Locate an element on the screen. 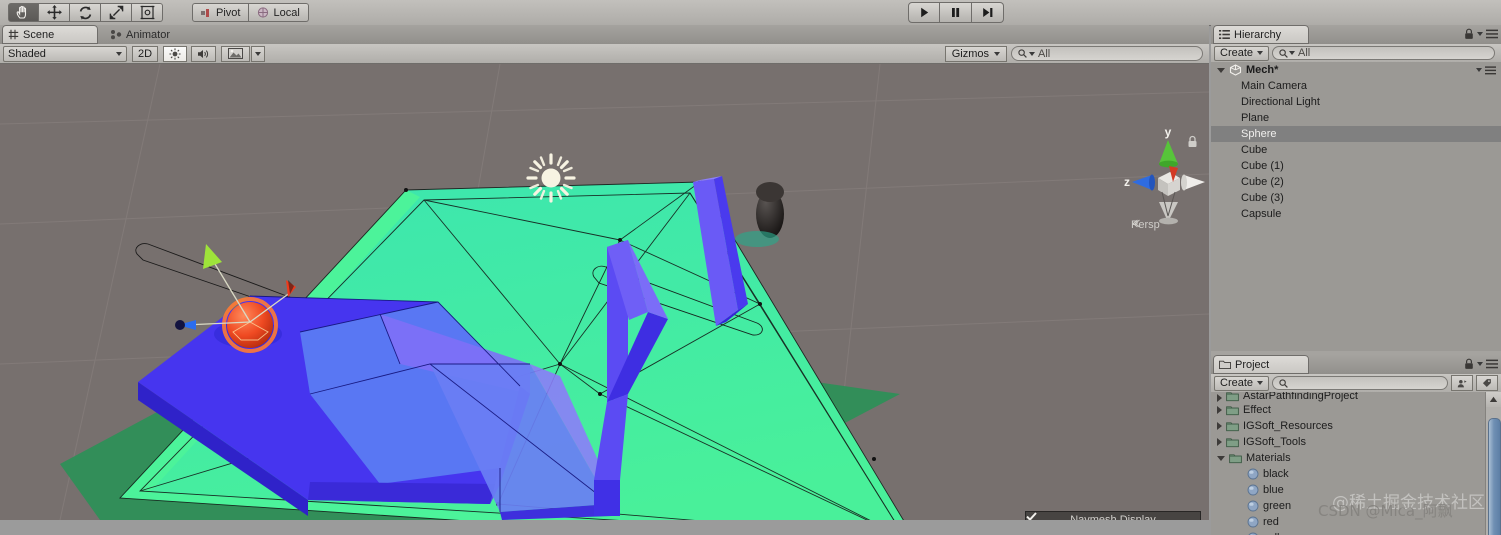 This screenshot has height=535, width=1501. playback-controls is located at coordinates (956, 12).